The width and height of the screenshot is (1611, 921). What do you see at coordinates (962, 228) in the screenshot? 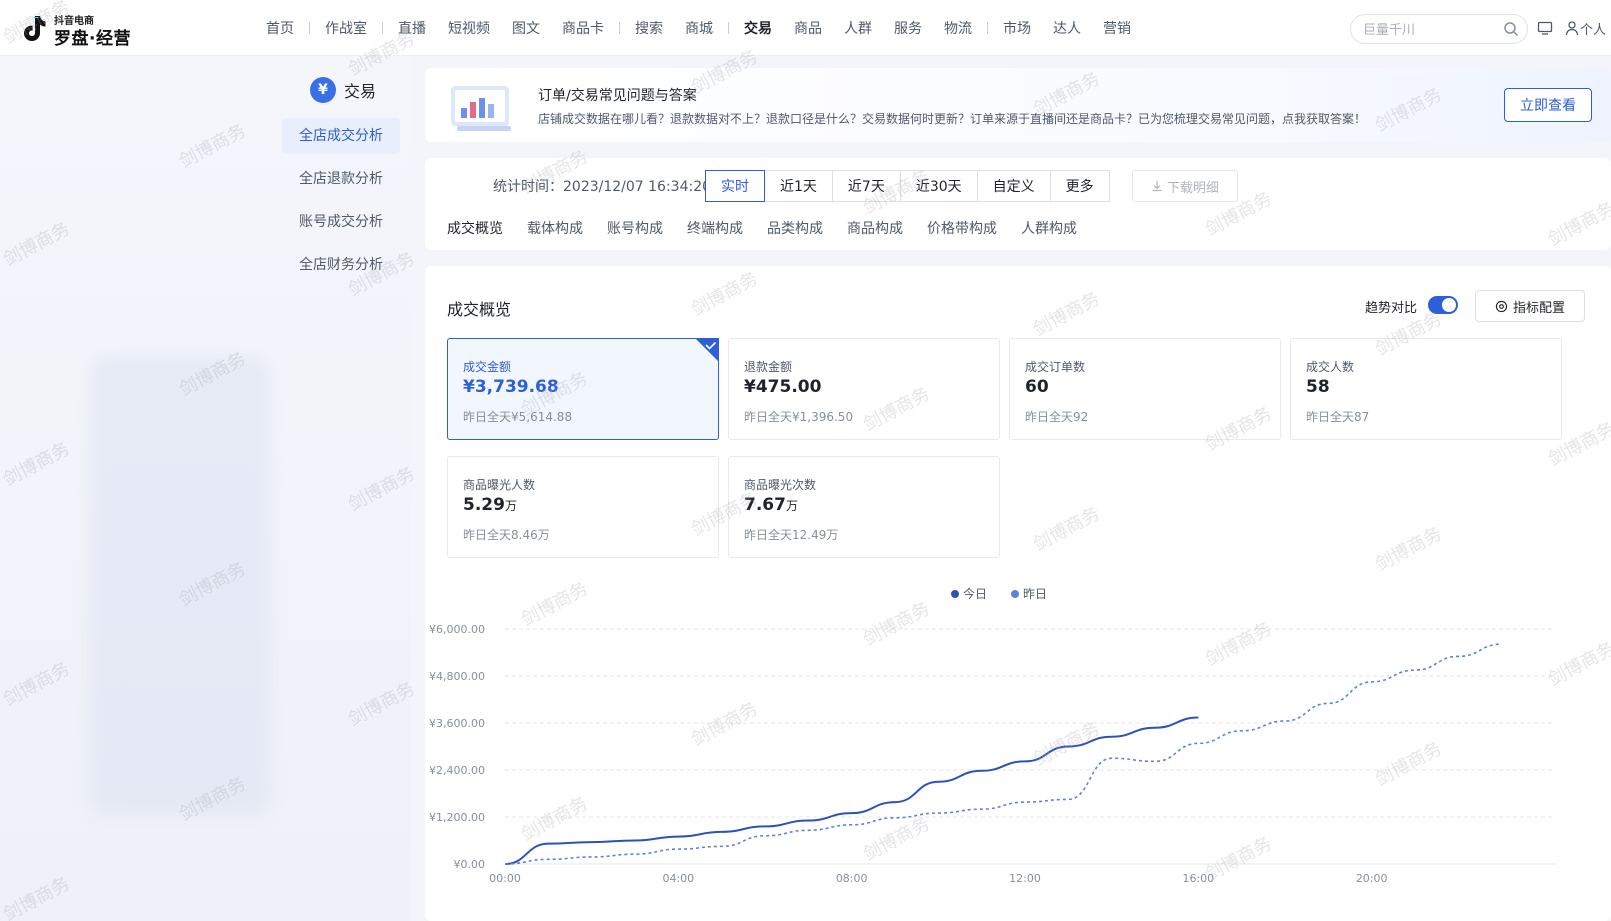
I see `tab-price-band: 价格带构成` at bounding box center [962, 228].